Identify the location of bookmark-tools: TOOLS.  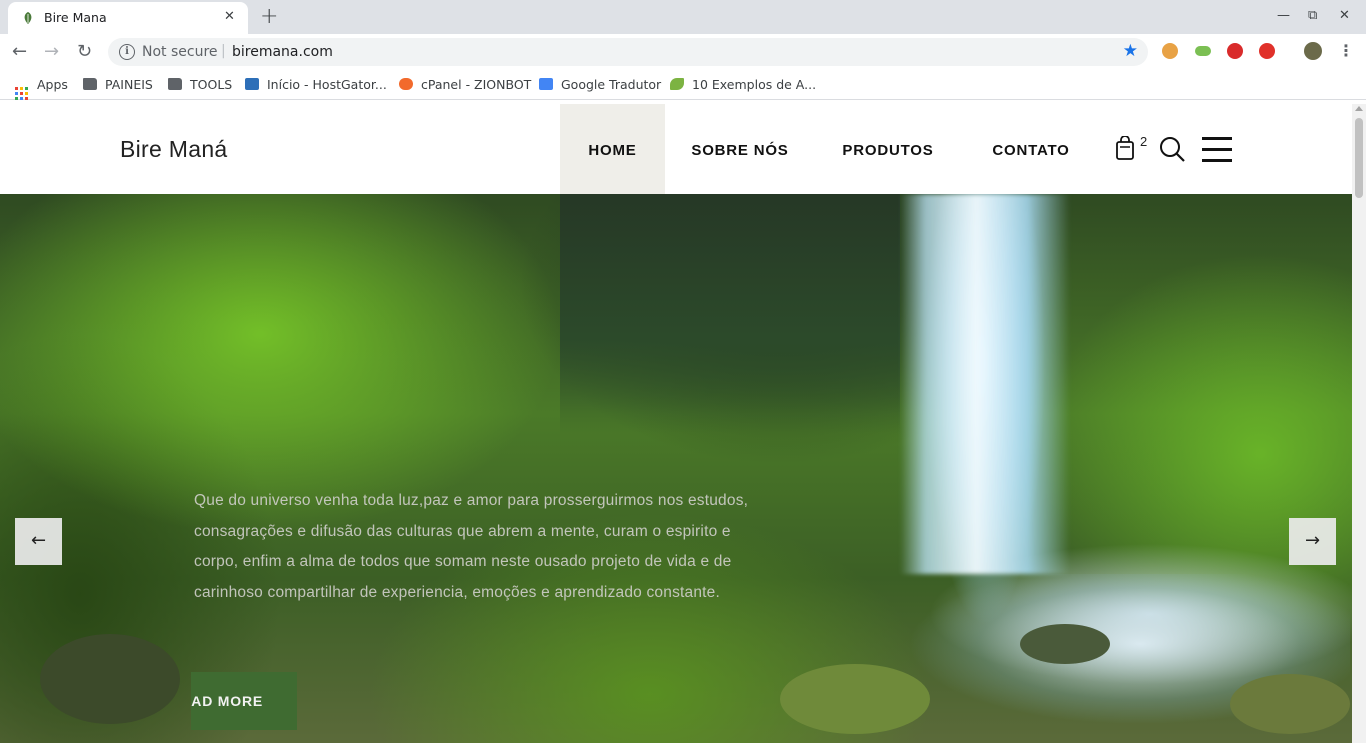
(200, 84).